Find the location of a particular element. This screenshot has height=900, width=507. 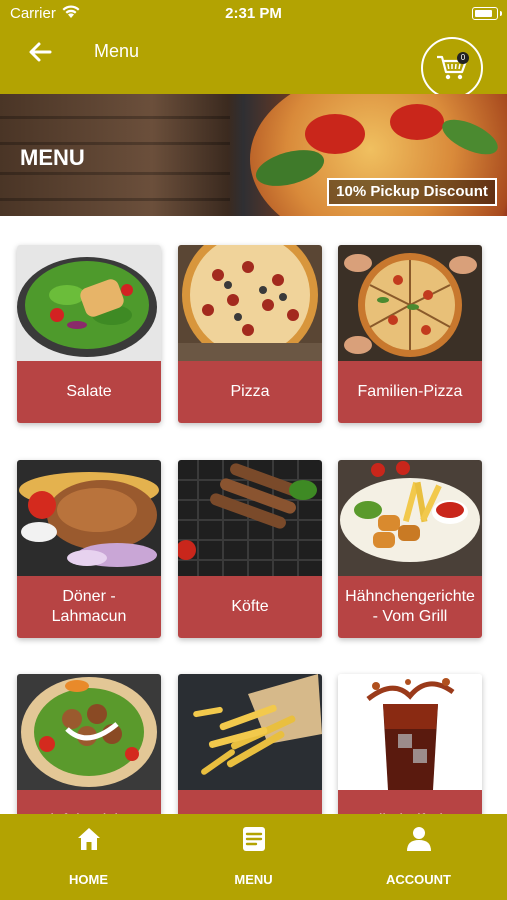

category-card-salate: Salate is located at coordinates (89, 334).